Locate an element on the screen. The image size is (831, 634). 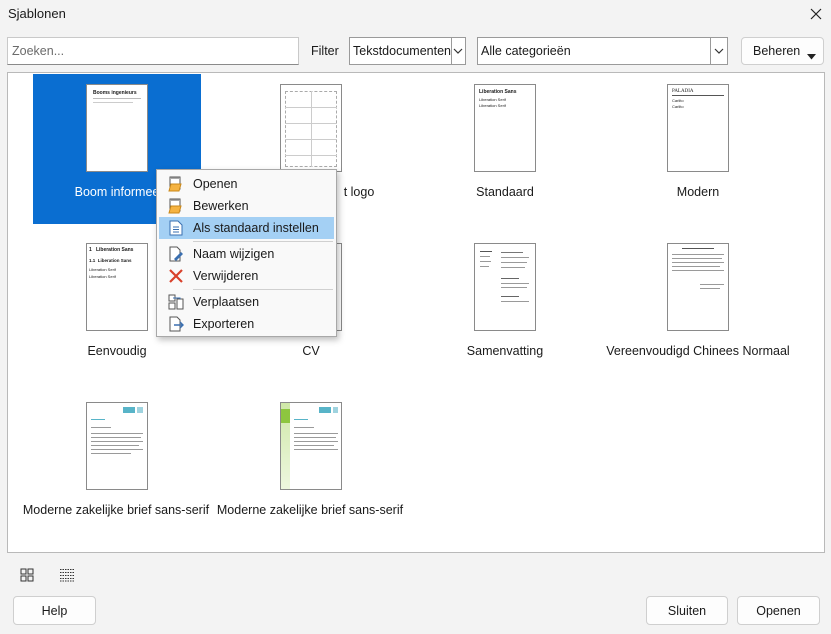
menu-item-label: Openen is located at coordinates (215, 184).